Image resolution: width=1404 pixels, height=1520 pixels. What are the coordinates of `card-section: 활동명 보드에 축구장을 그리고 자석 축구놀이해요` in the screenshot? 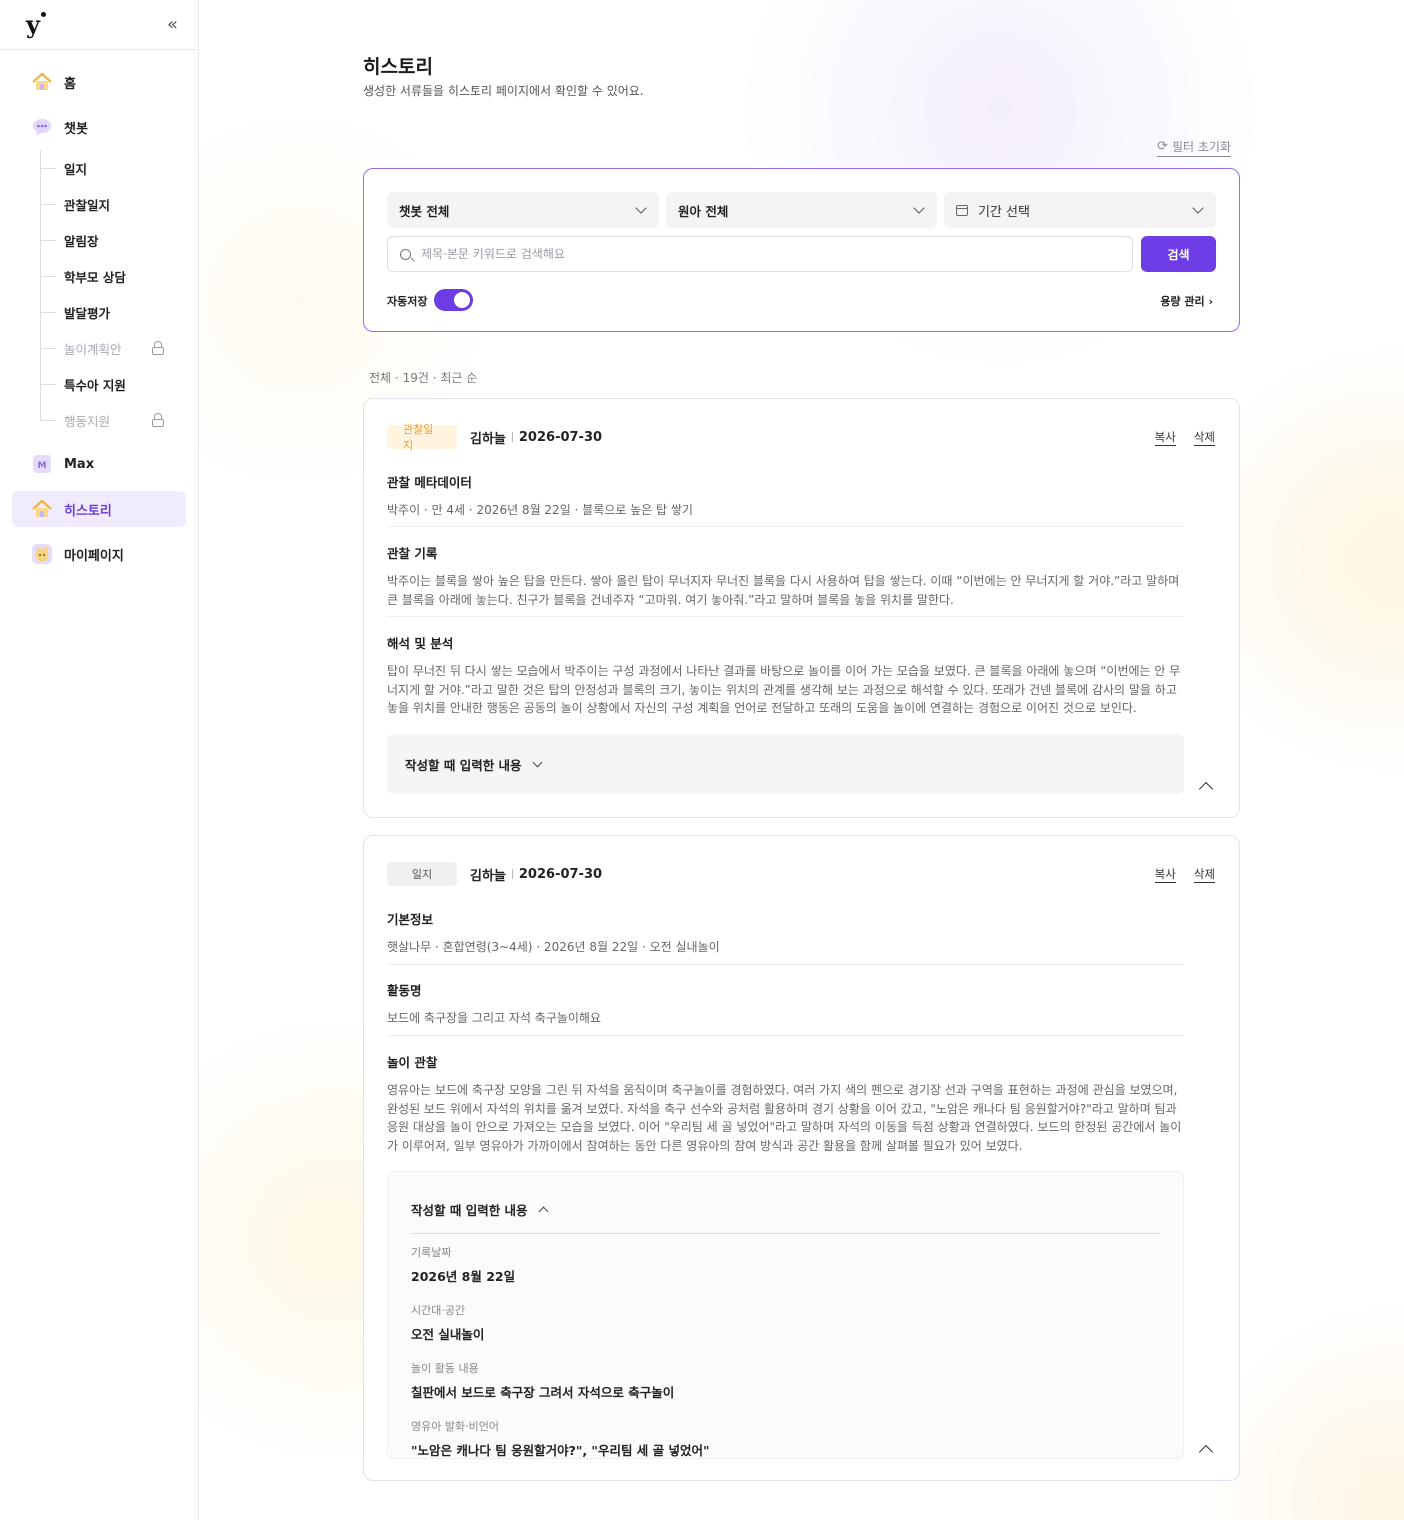 It's located at (785, 1004).